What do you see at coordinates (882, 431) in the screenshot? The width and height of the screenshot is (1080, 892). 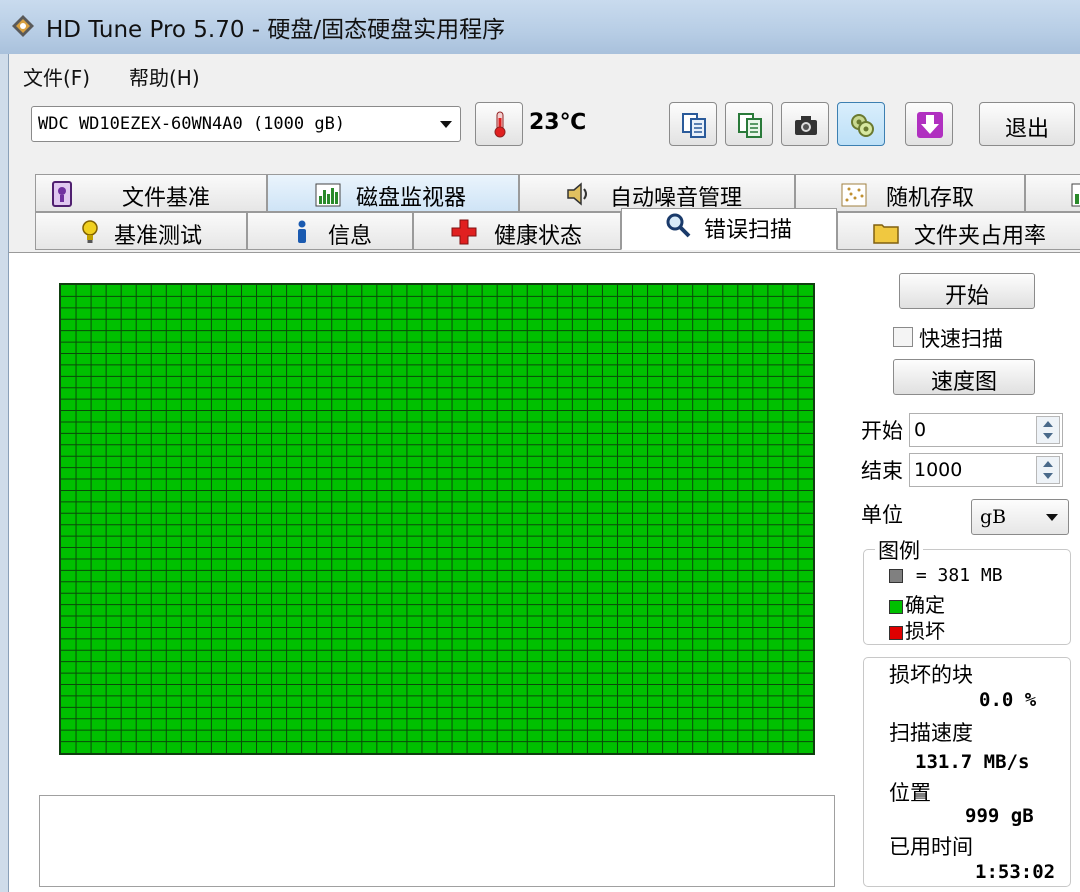 I see `start-label: 开始` at bounding box center [882, 431].